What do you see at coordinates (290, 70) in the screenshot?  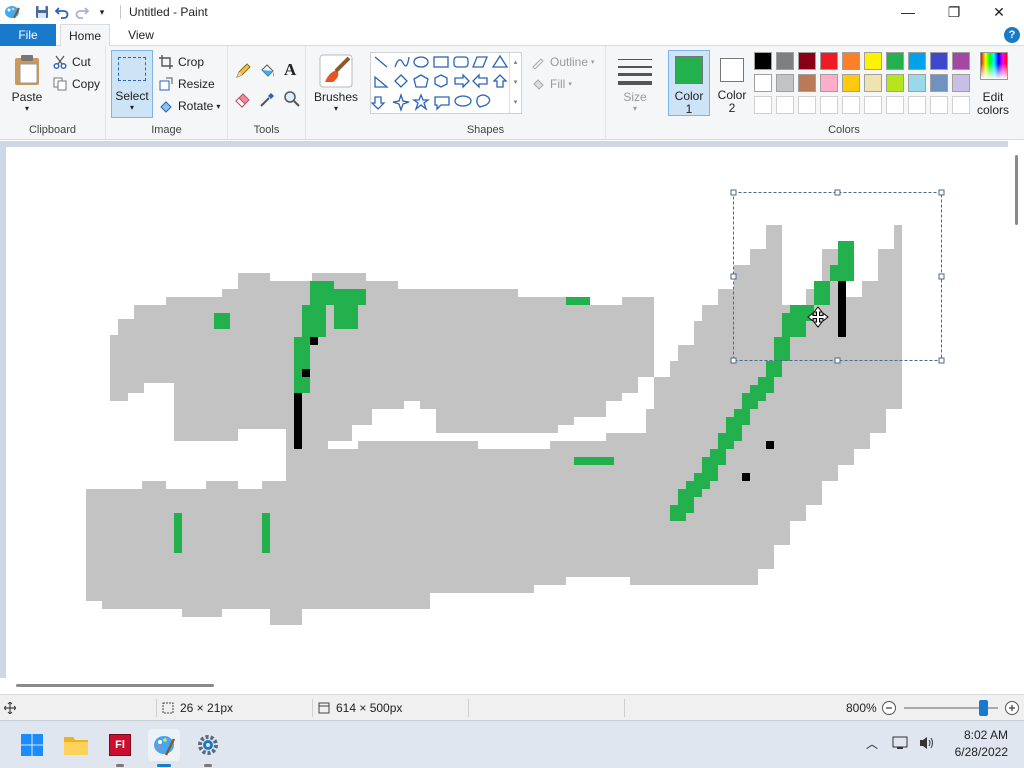 I see `text-tool-icon: A` at bounding box center [290, 70].